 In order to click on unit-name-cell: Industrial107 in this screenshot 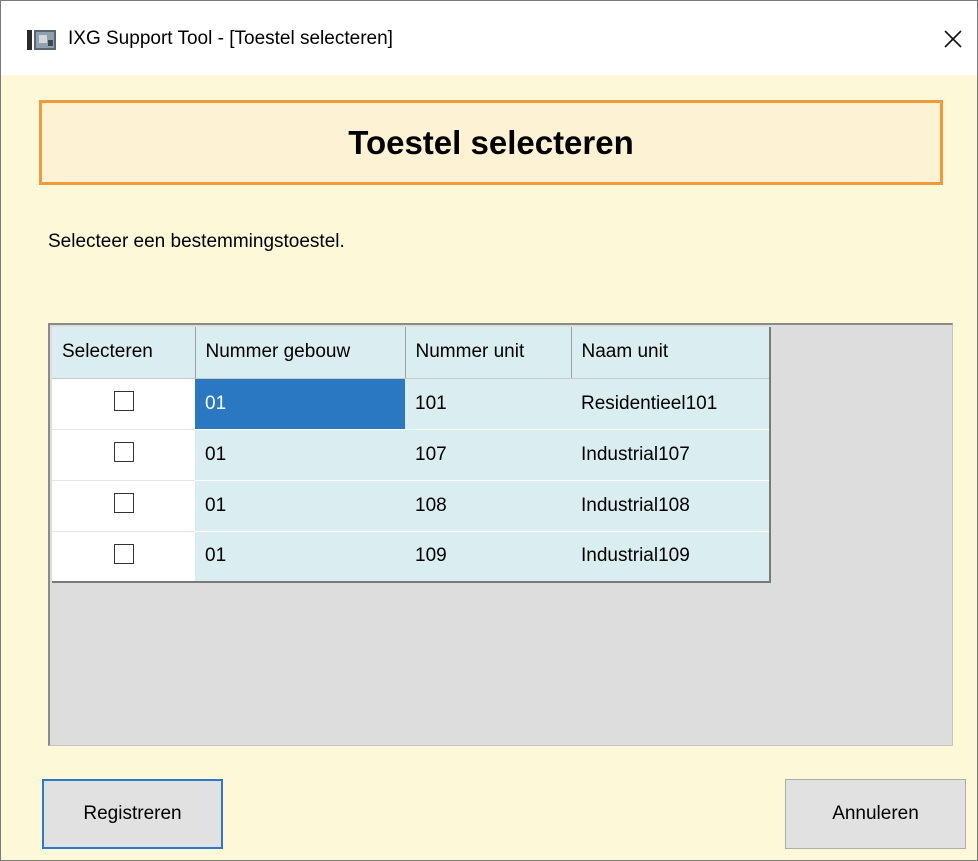, I will do `click(671, 455)`.